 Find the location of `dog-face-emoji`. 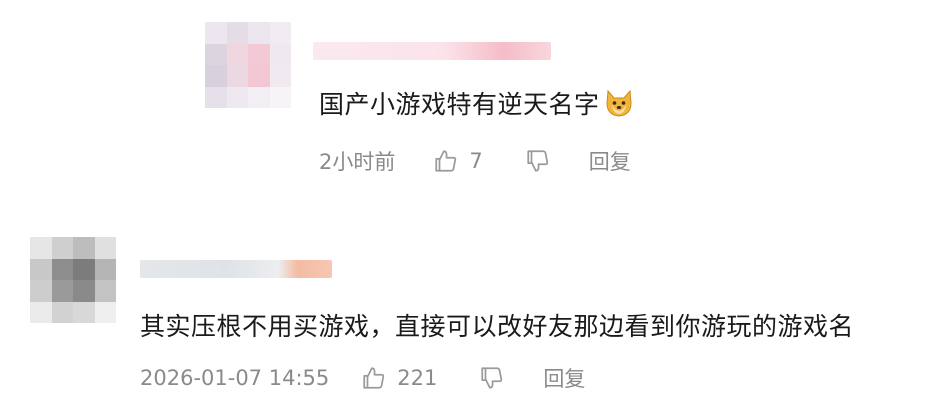

dog-face-emoji is located at coordinates (619, 107).